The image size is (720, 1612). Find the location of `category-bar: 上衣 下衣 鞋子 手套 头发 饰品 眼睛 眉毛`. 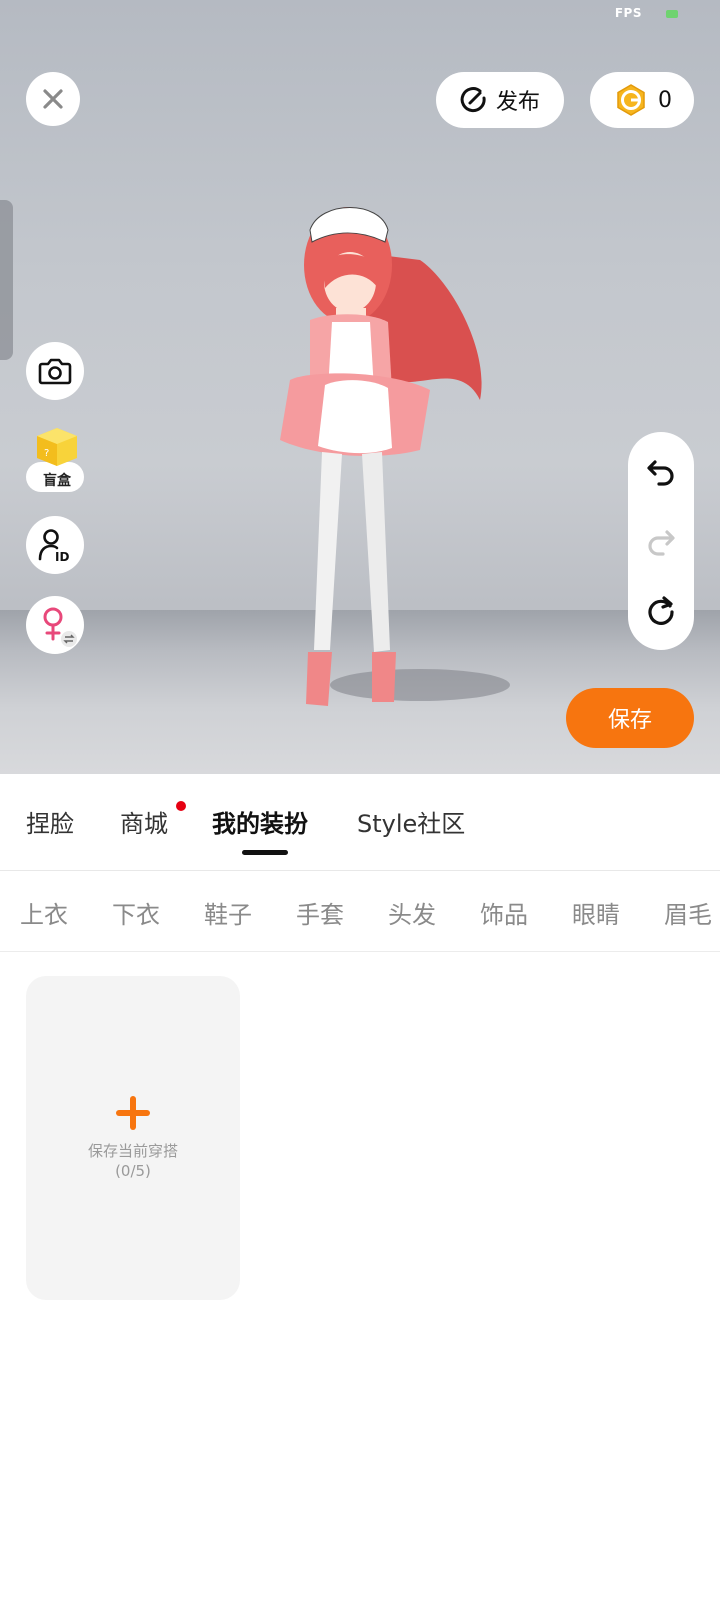

category-bar: 上衣 下衣 鞋子 手套 头发 饰品 眼睛 眉毛 is located at coordinates (360, 911).